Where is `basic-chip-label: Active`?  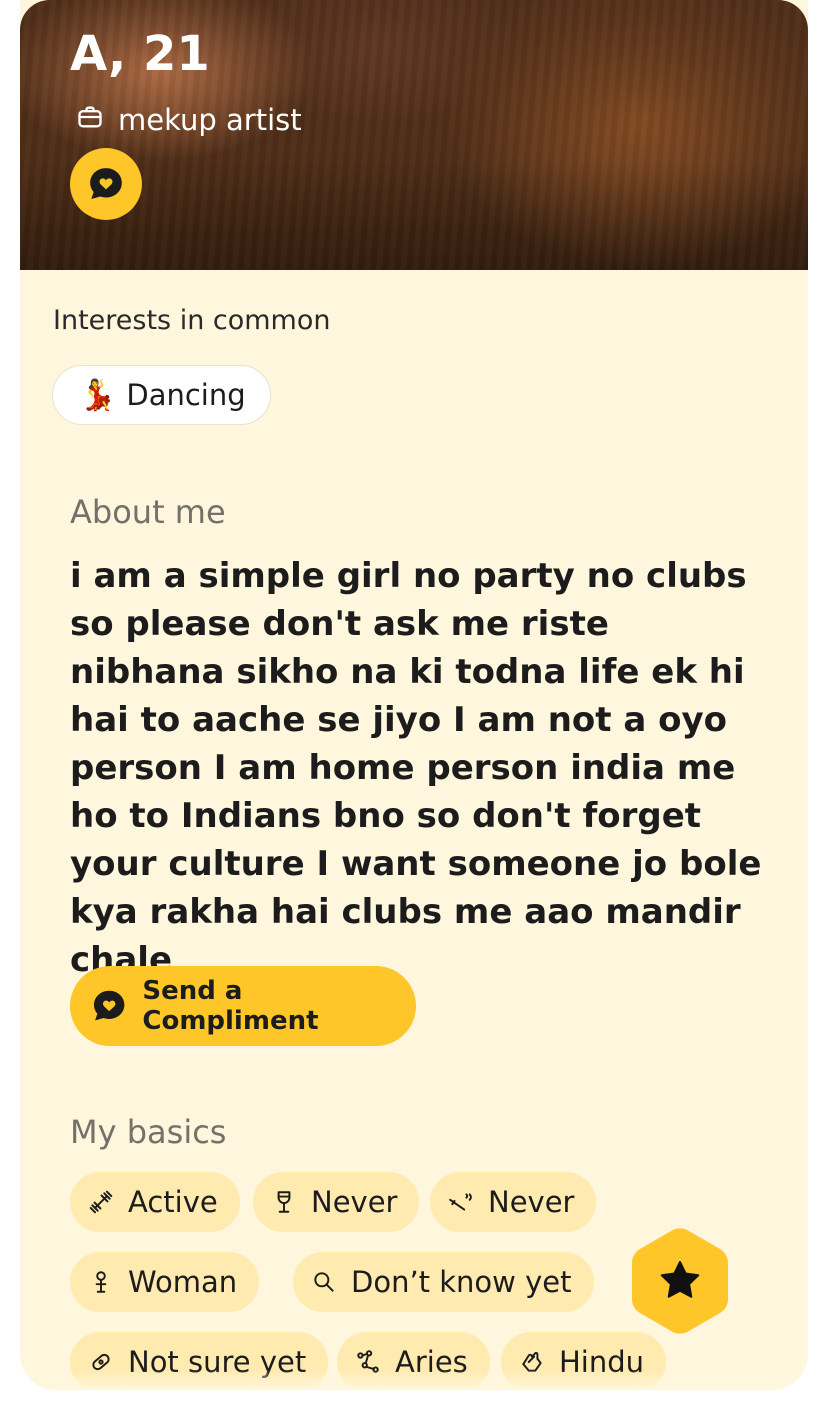 basic-chip-label: Active is located at coordinates (173, 1202).